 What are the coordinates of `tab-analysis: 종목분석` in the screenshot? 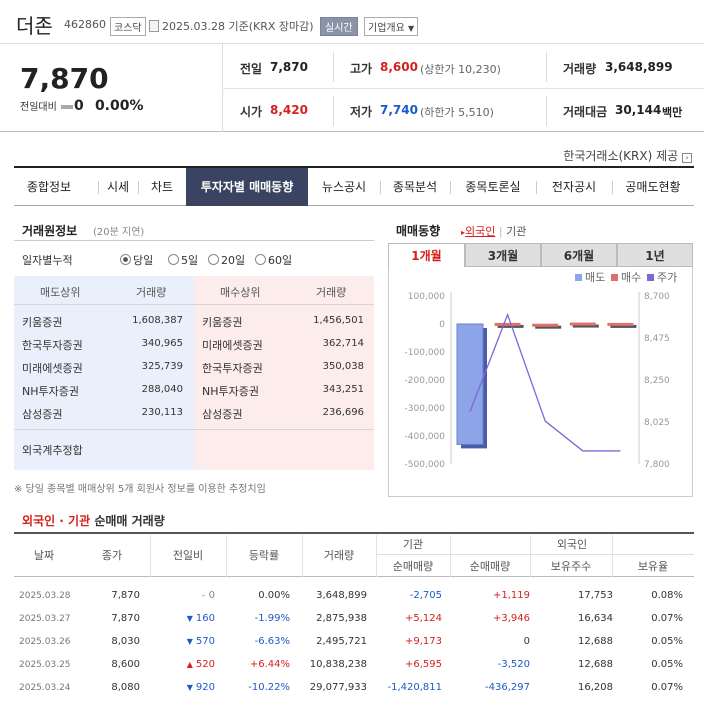 It's located at (415, 187).